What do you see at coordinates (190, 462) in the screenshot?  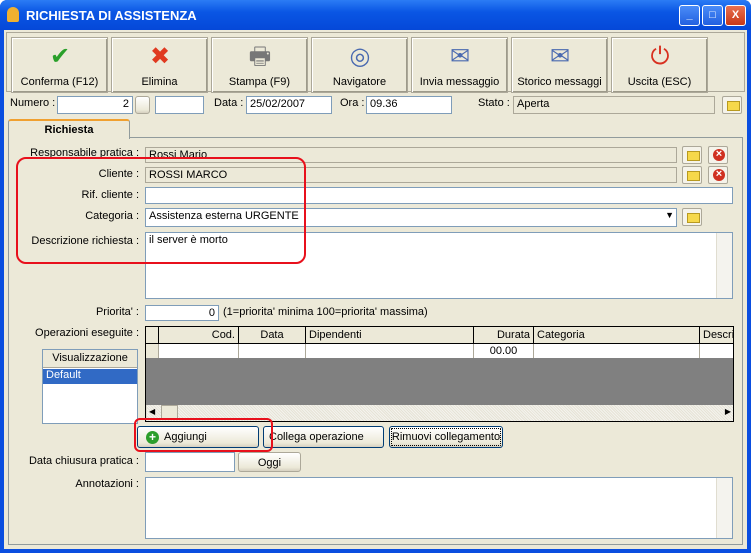 I see `chiusura-input` at bounding box center [190, 462].